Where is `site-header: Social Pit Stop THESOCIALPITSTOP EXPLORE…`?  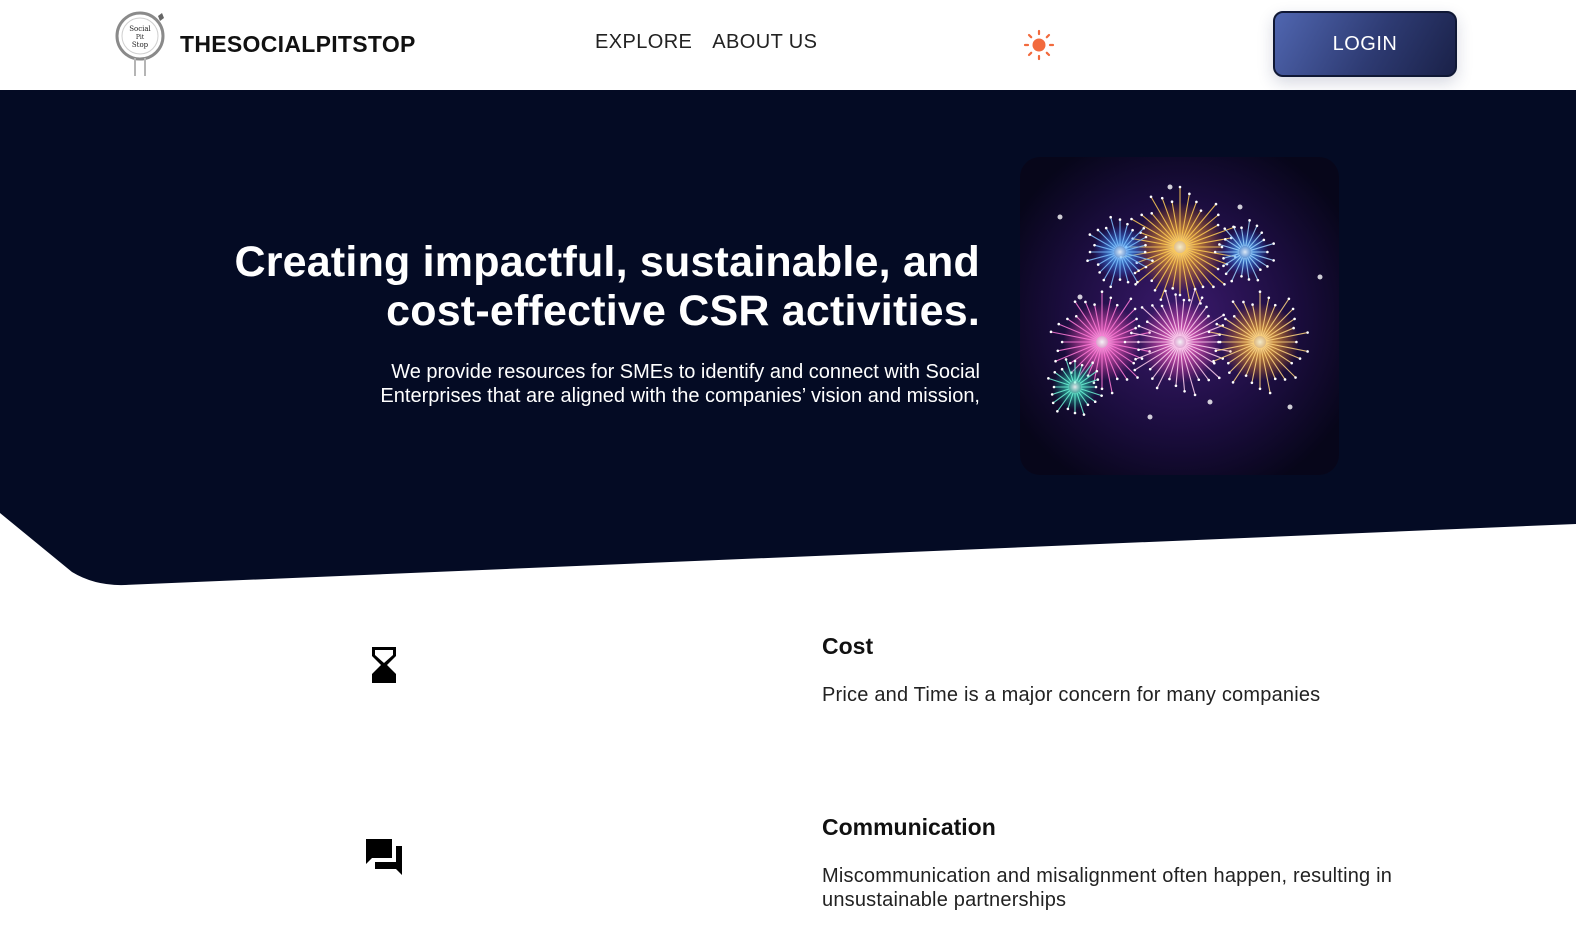
site-header: Social Pit Stop THESOCIALPITSTOP EXPLORE… is located at coordinates (788, 45).